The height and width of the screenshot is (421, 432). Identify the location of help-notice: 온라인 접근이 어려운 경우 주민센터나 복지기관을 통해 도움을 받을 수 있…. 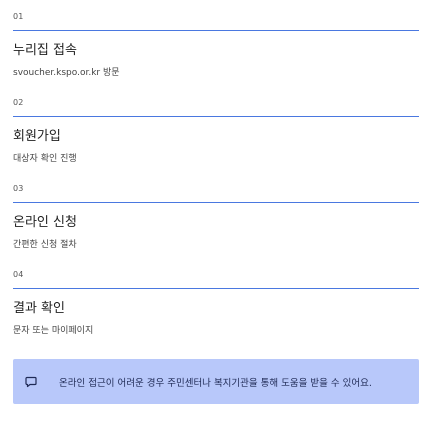
(216, 381).